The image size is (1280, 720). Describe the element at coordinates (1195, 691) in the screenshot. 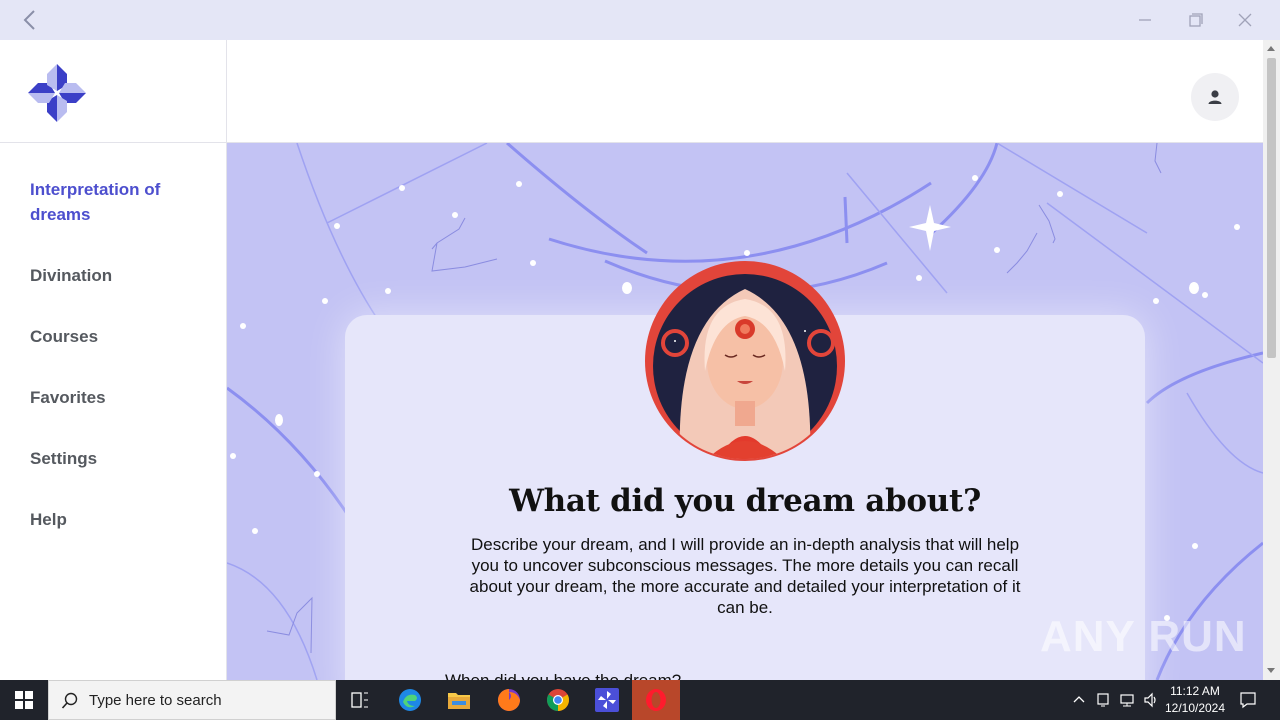

I see `clock-time: 11:12 AM` at that location.